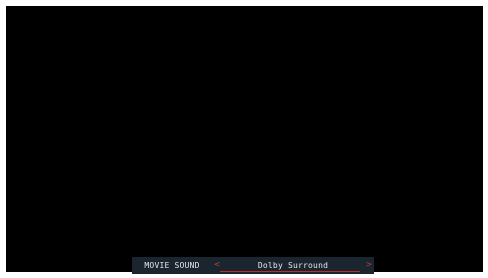 This screenshot has width=488, height=278. Describe the element at coordinates (172, 265) in the screenshot. I see `setting-label: MOVIE SOUND` at that location.